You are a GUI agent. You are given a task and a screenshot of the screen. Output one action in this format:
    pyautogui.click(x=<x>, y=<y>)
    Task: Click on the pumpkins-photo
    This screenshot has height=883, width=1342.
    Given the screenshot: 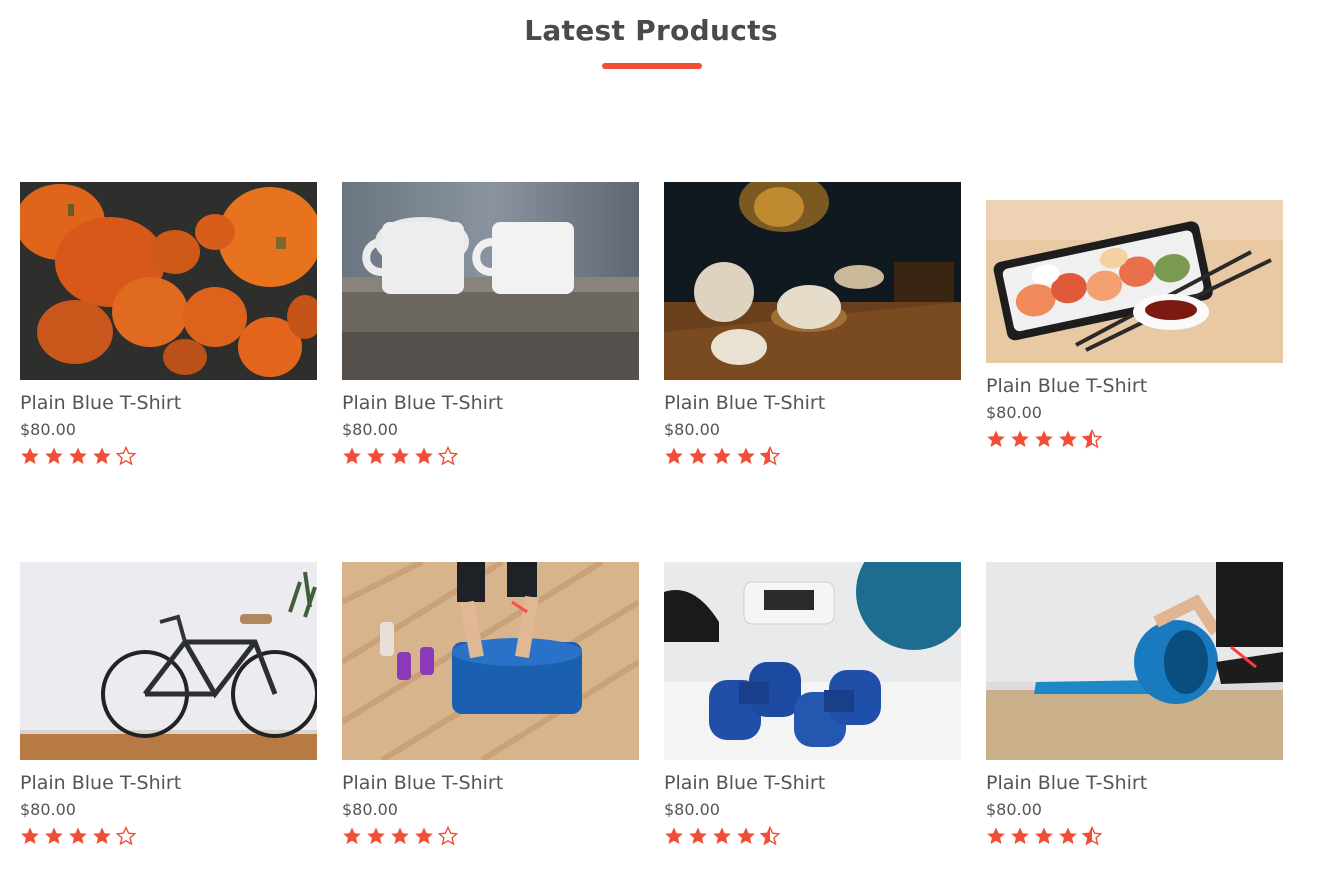 What is the action you would take?
    pyautogui.click(x=168, y=281)
    